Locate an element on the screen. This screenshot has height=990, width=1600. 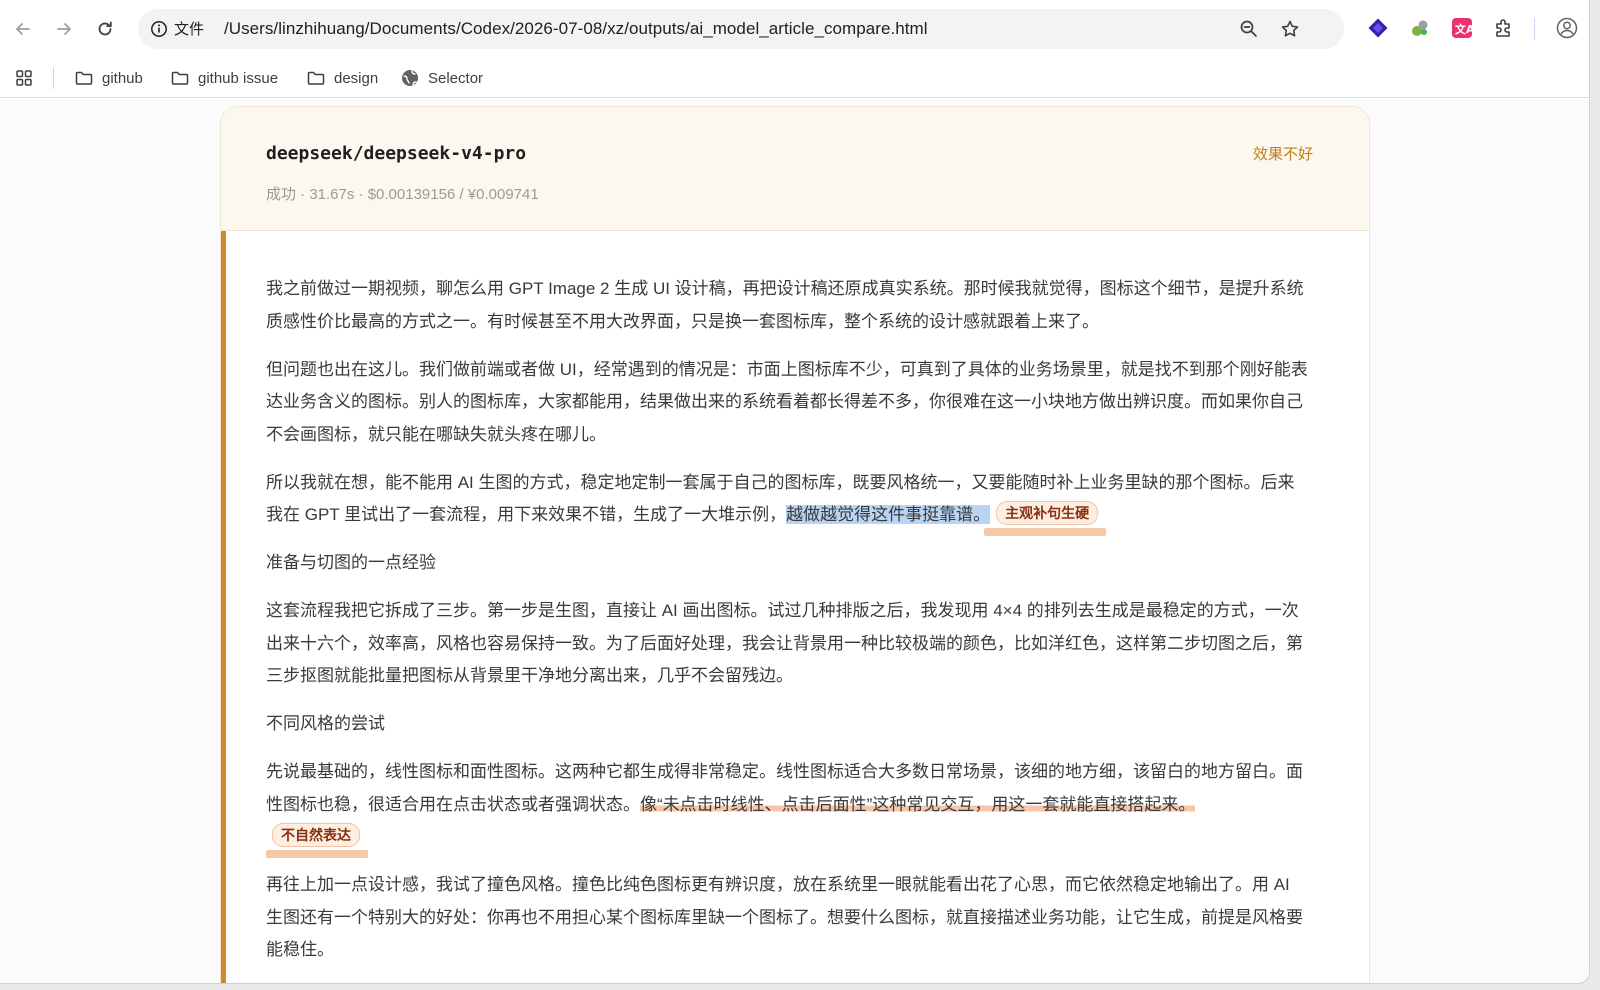
svg-text: 文A is located at coordinates (1464, 29).